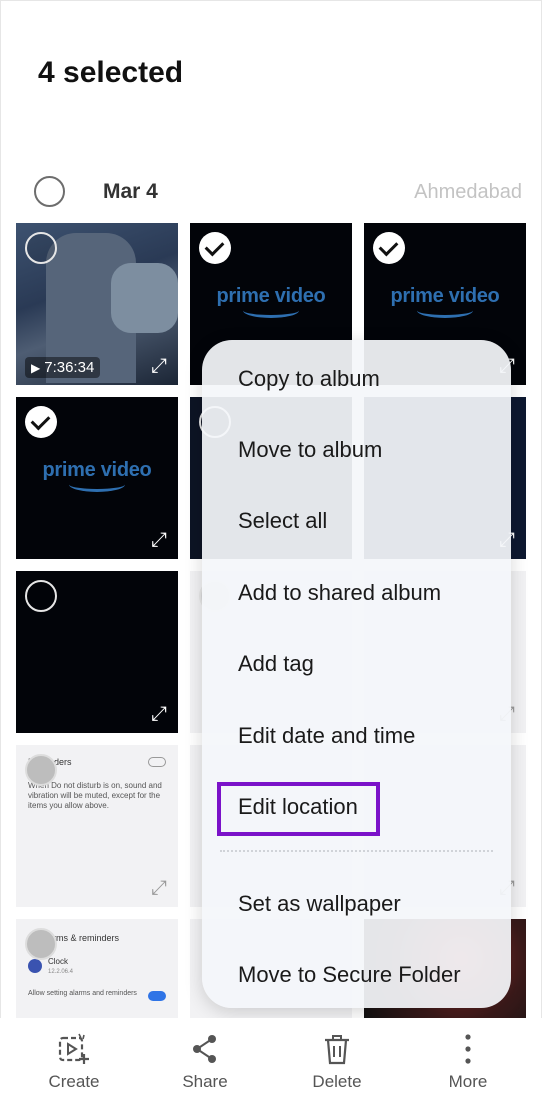 The height and width of the screenshot is (1109, 542). I want to click on thumbnail-image: ⤢, so click(97, 652).